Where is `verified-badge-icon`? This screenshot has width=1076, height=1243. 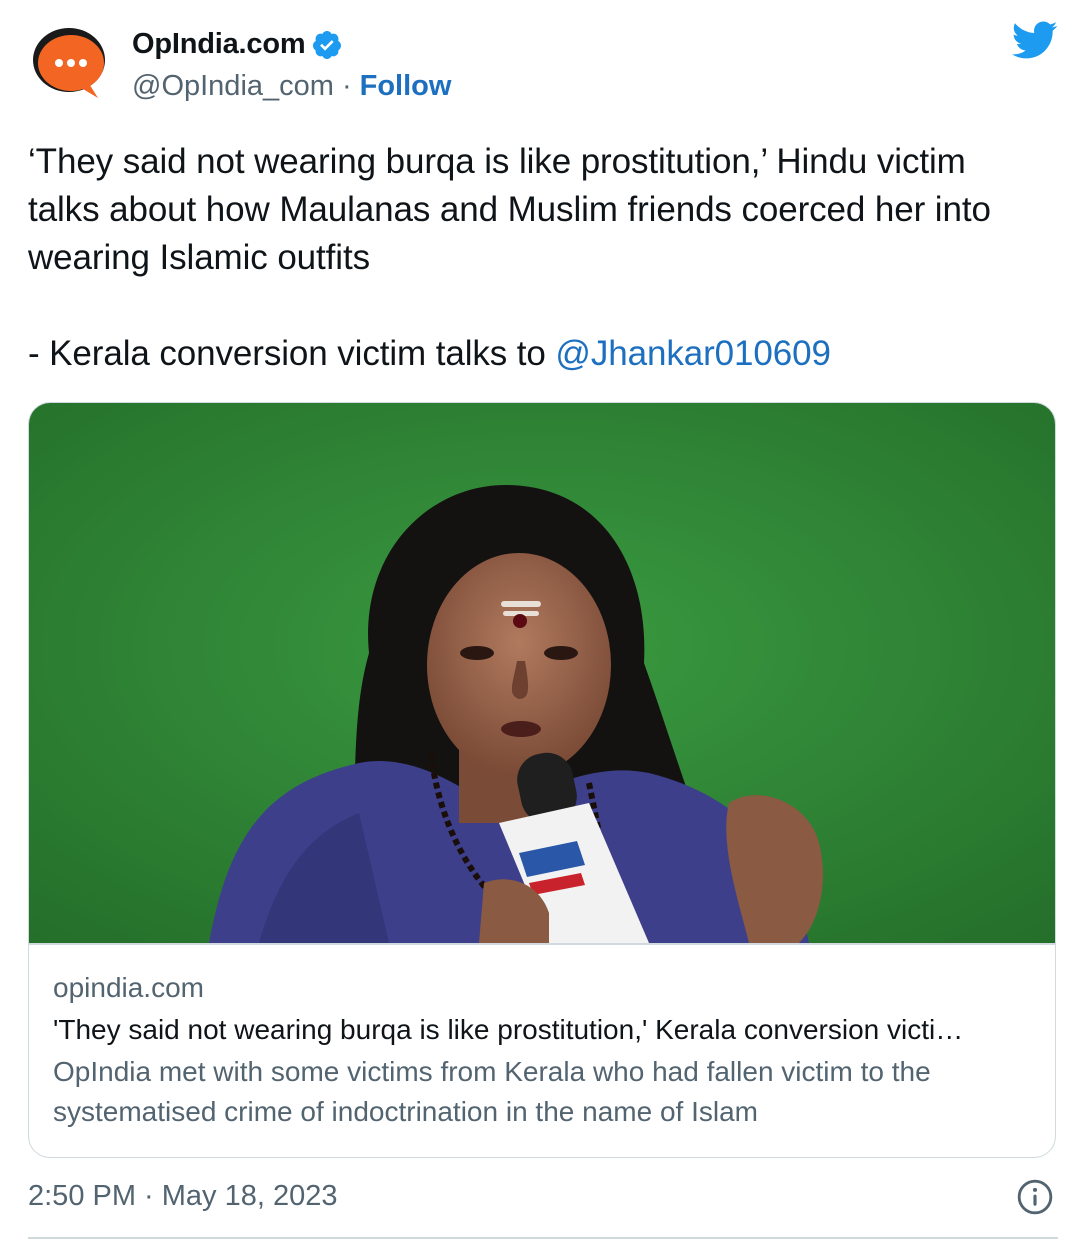 verified-badge-icon is located at coordinates (327, 44).